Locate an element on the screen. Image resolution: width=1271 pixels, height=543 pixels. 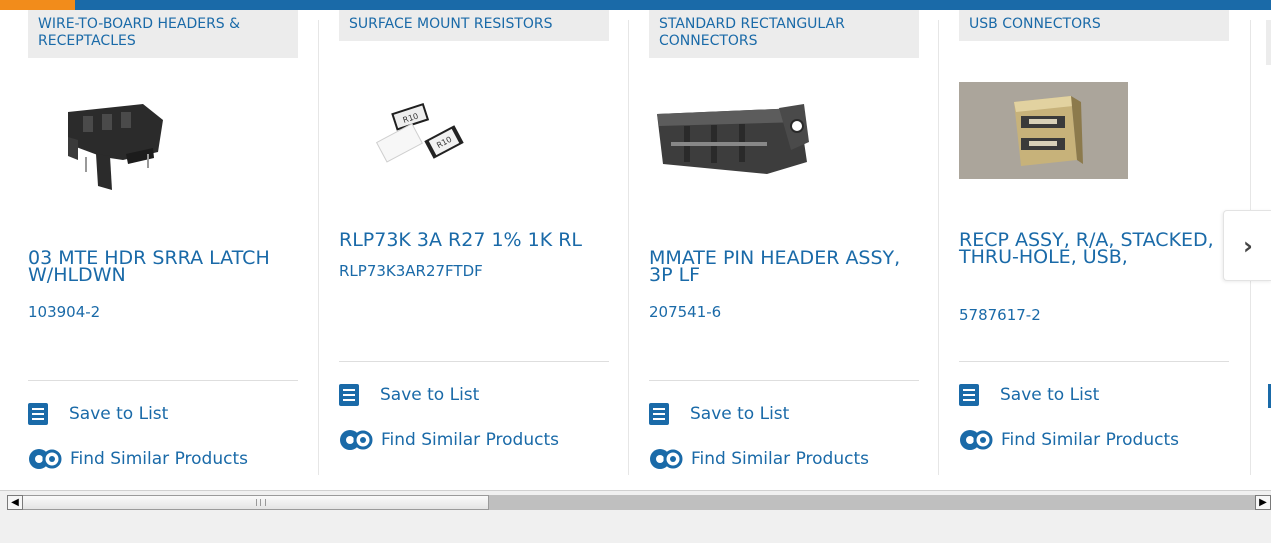
product-title-link: MMATE PIN HEADER ASSY, 3P LF is located at coordinates (781, 267).